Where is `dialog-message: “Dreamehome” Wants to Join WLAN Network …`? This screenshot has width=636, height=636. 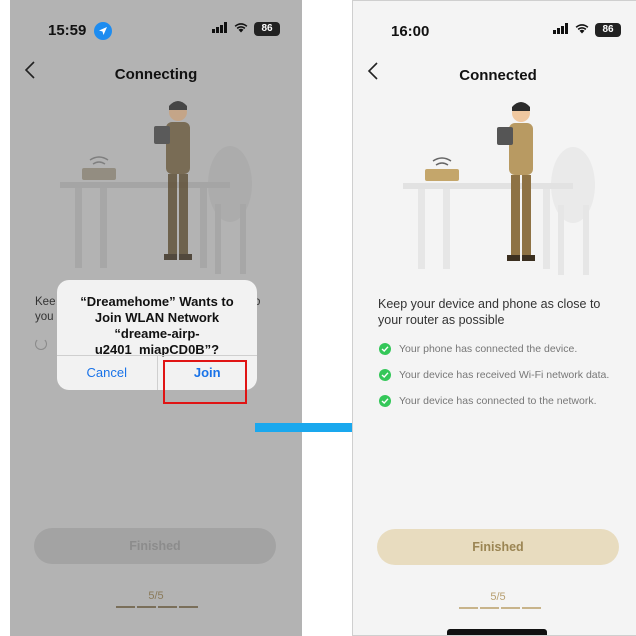 dialog-message: “Dreamehome” Wants to Join WLAN Network … is located at coordinates (157, 325).